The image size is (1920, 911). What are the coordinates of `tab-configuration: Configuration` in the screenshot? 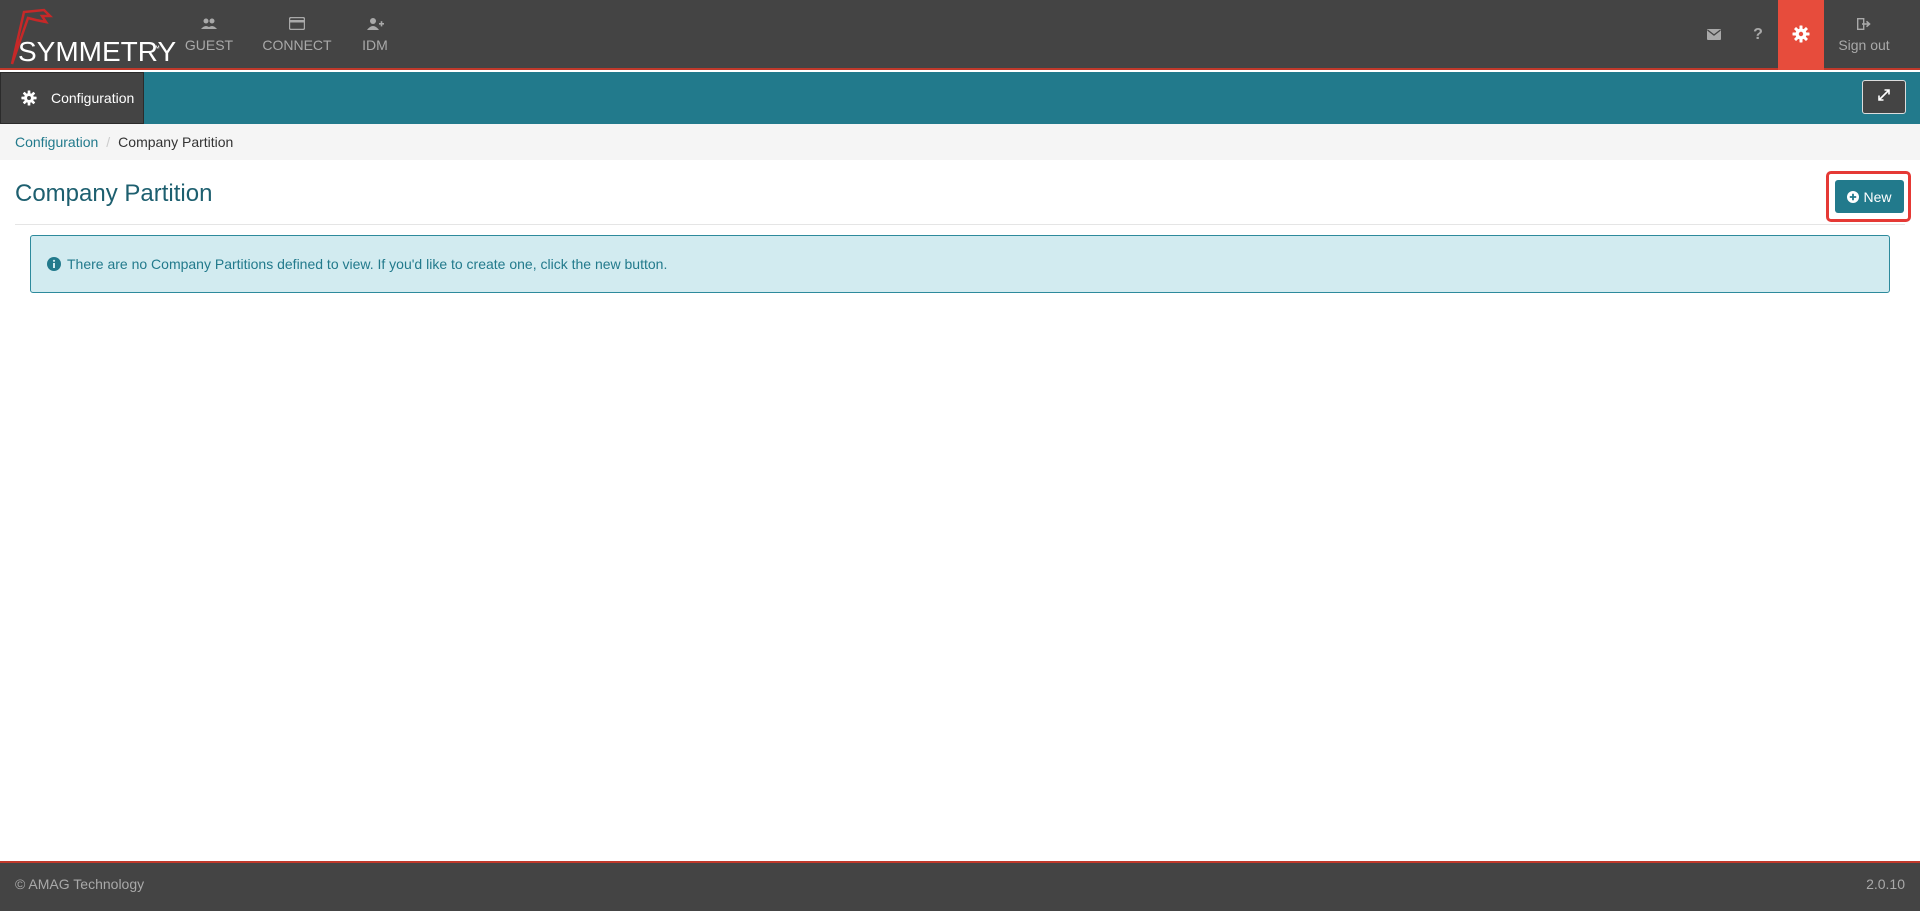 It's located at (72, 98).